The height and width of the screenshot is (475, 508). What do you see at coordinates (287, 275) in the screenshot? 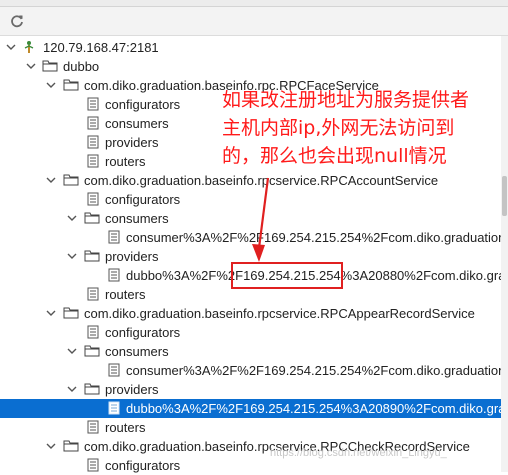
I see `ip-highlight-box` at bounding box center [287, 275].